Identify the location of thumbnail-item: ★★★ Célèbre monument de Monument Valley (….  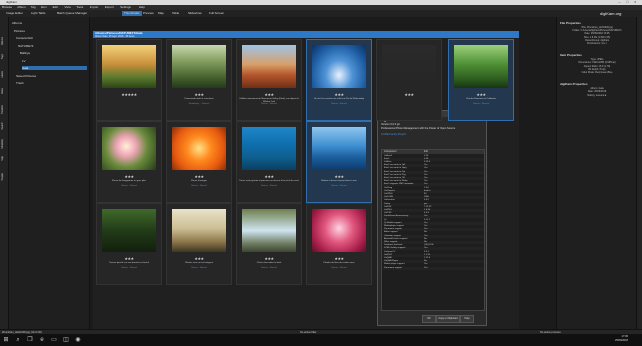
(269, 80).